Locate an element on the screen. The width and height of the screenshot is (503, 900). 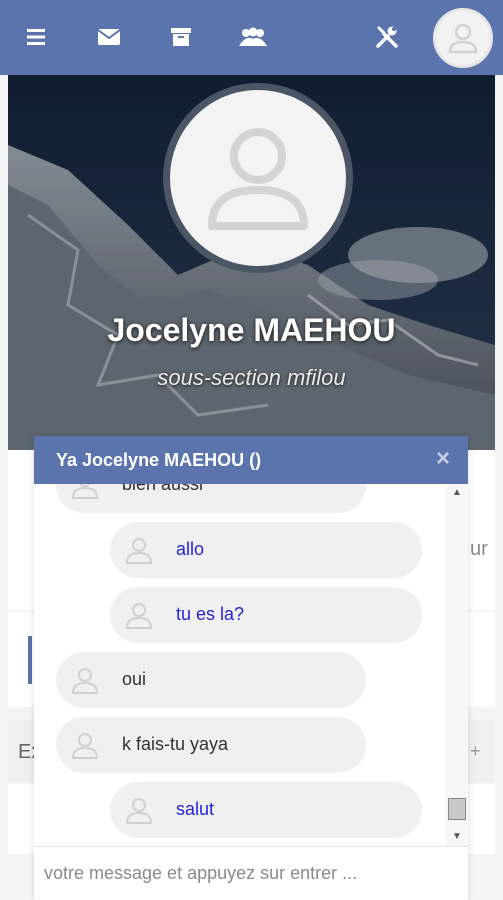
profile-subtitle: sous-section mfilou is located at coordinates (251, 377).